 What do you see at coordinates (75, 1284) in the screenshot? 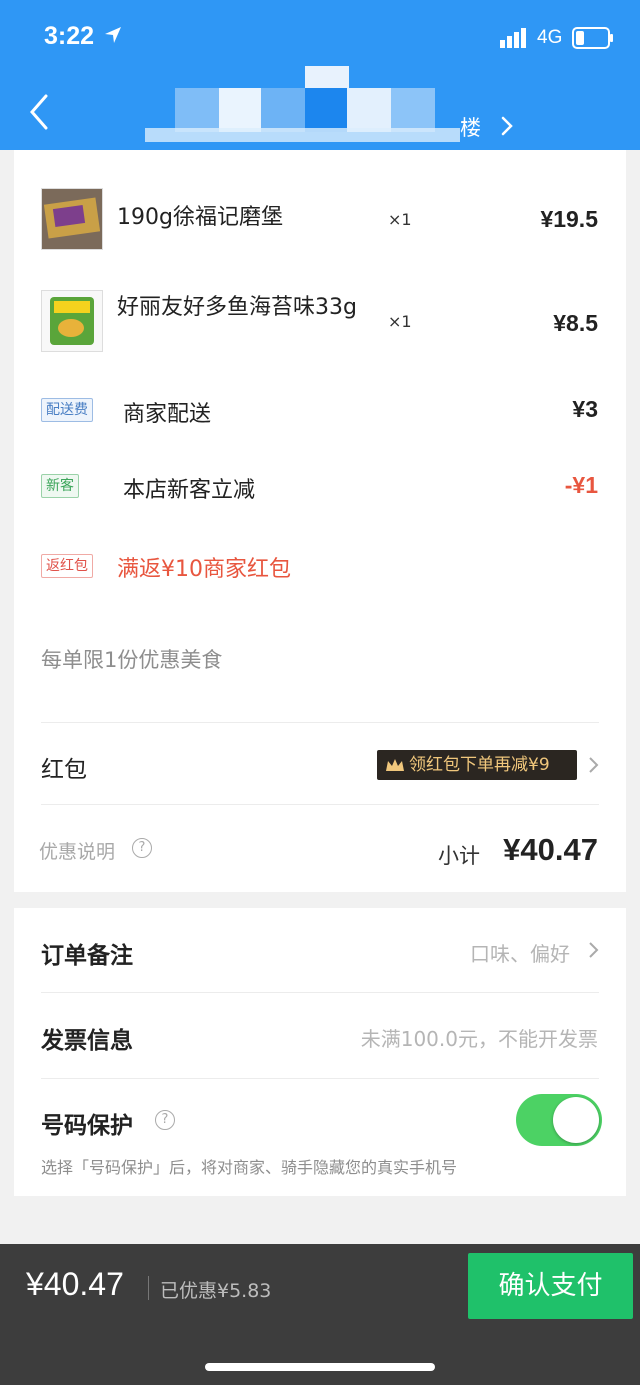
I see `total-amount: ¥40.47` at bounding box center [75, 1284].